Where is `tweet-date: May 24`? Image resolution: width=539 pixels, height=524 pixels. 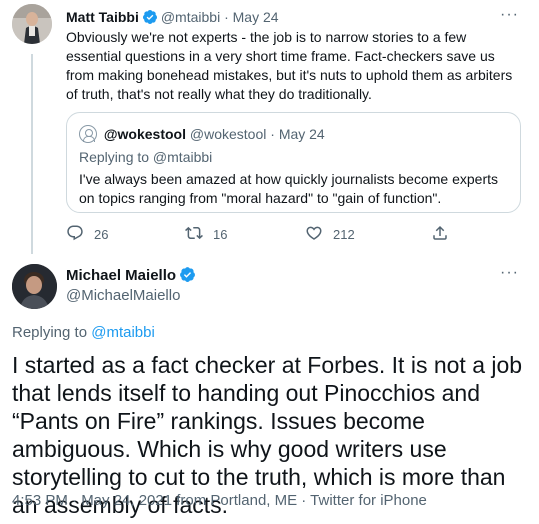 tweet-date: May 24 is located at coordinates (256, 17).